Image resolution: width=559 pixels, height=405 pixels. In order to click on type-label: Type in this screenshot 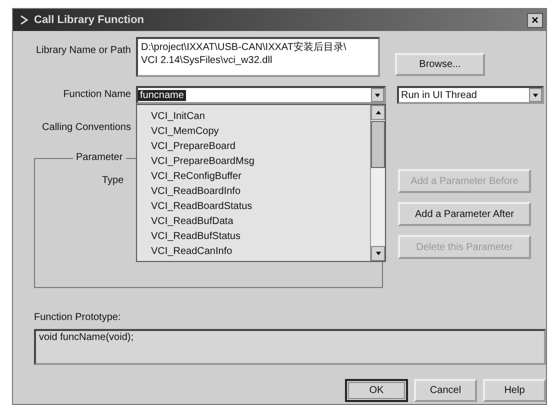, I will do `click(113, 180)`.